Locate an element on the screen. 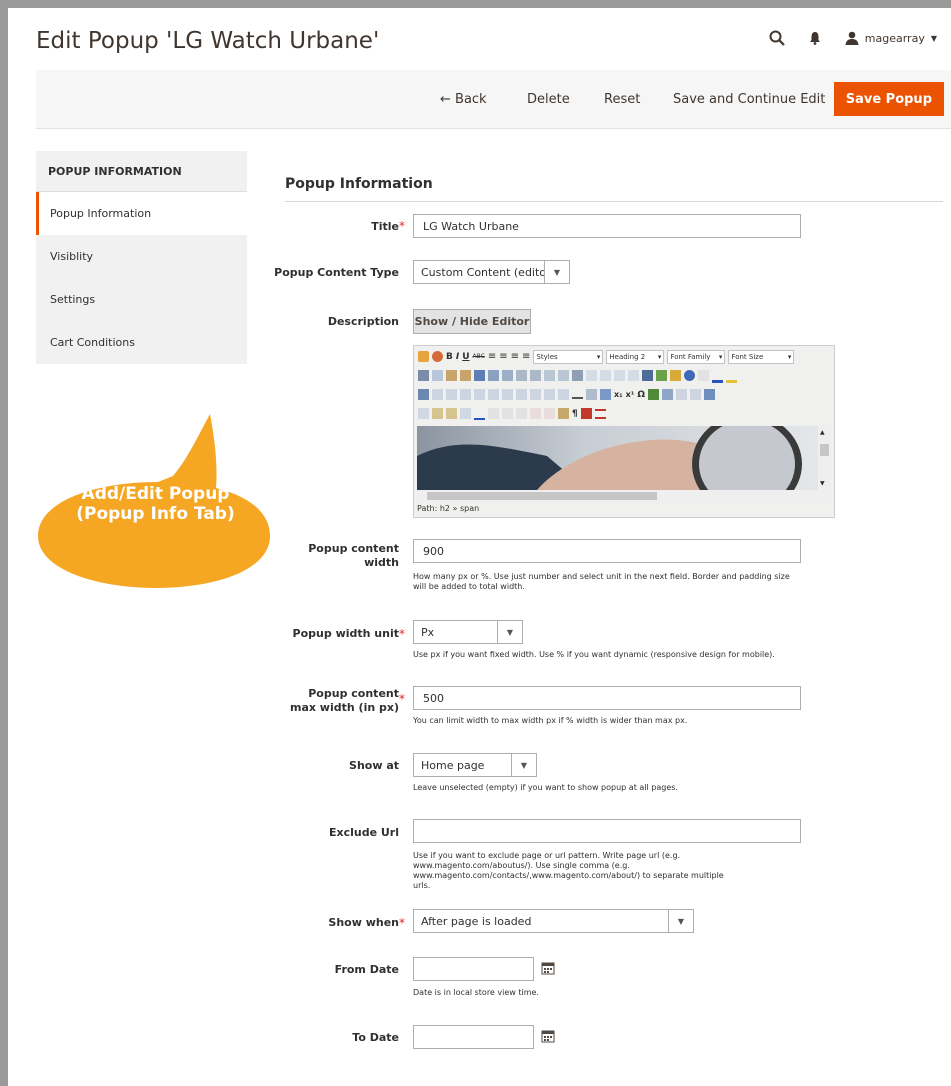 Image resolution: width=951 pixels, height=1086 pixels. tab-visibility: Visiblity is located at coordinates (141, 256).